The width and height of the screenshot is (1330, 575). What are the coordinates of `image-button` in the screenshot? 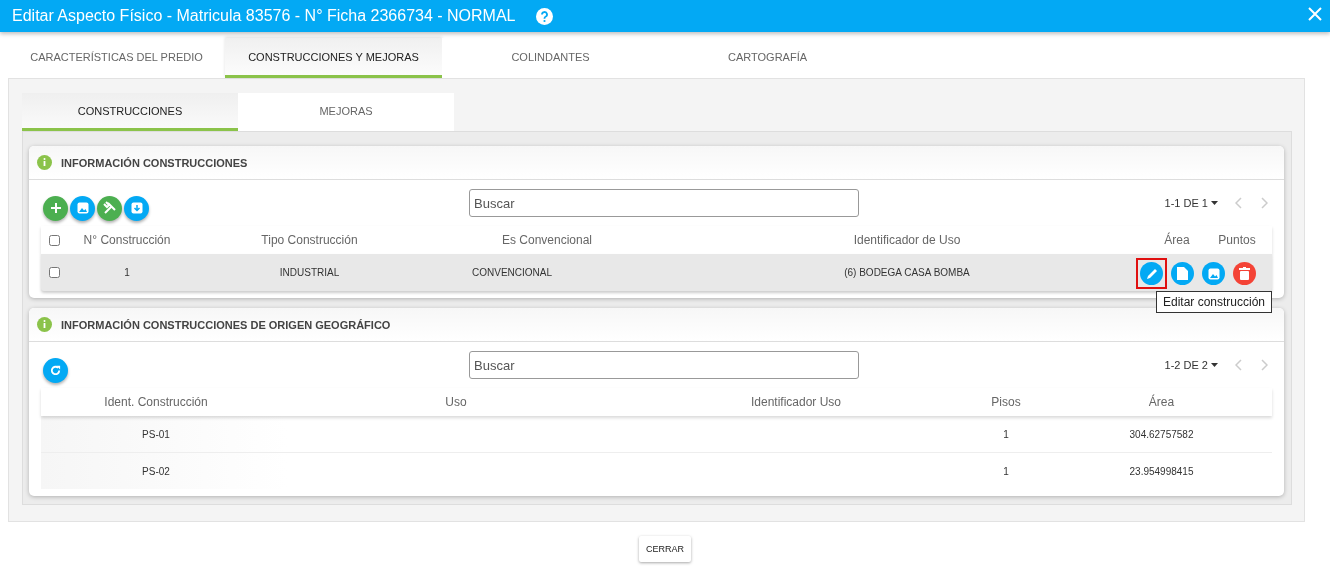 It's located at (82, 208).